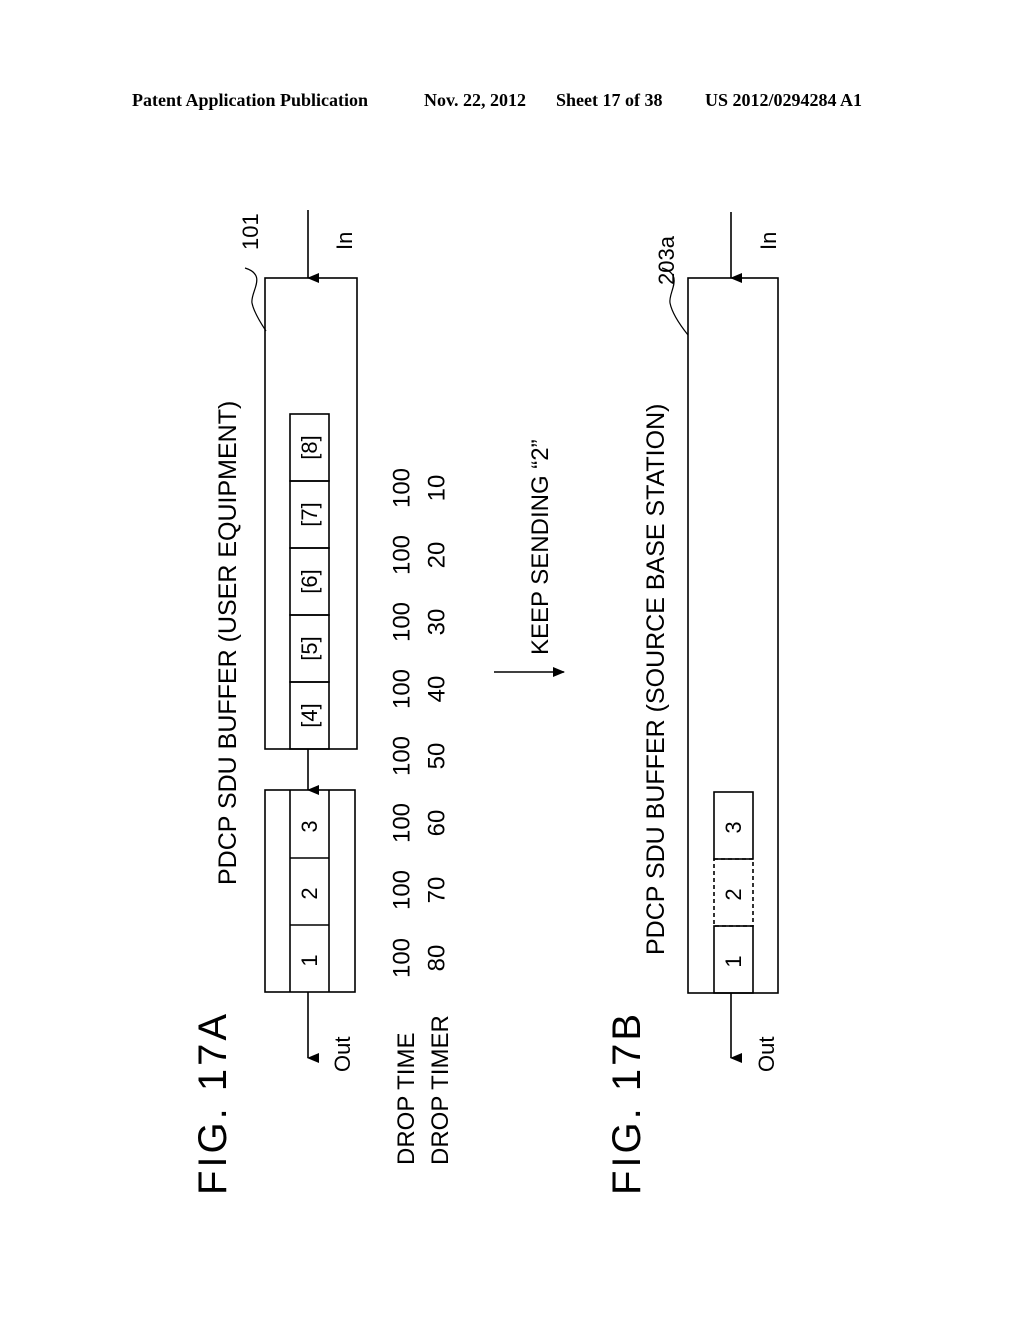 The image size is (1024, 1320). I want to click on sending-packets: 1 2 3, so click(309, 891).